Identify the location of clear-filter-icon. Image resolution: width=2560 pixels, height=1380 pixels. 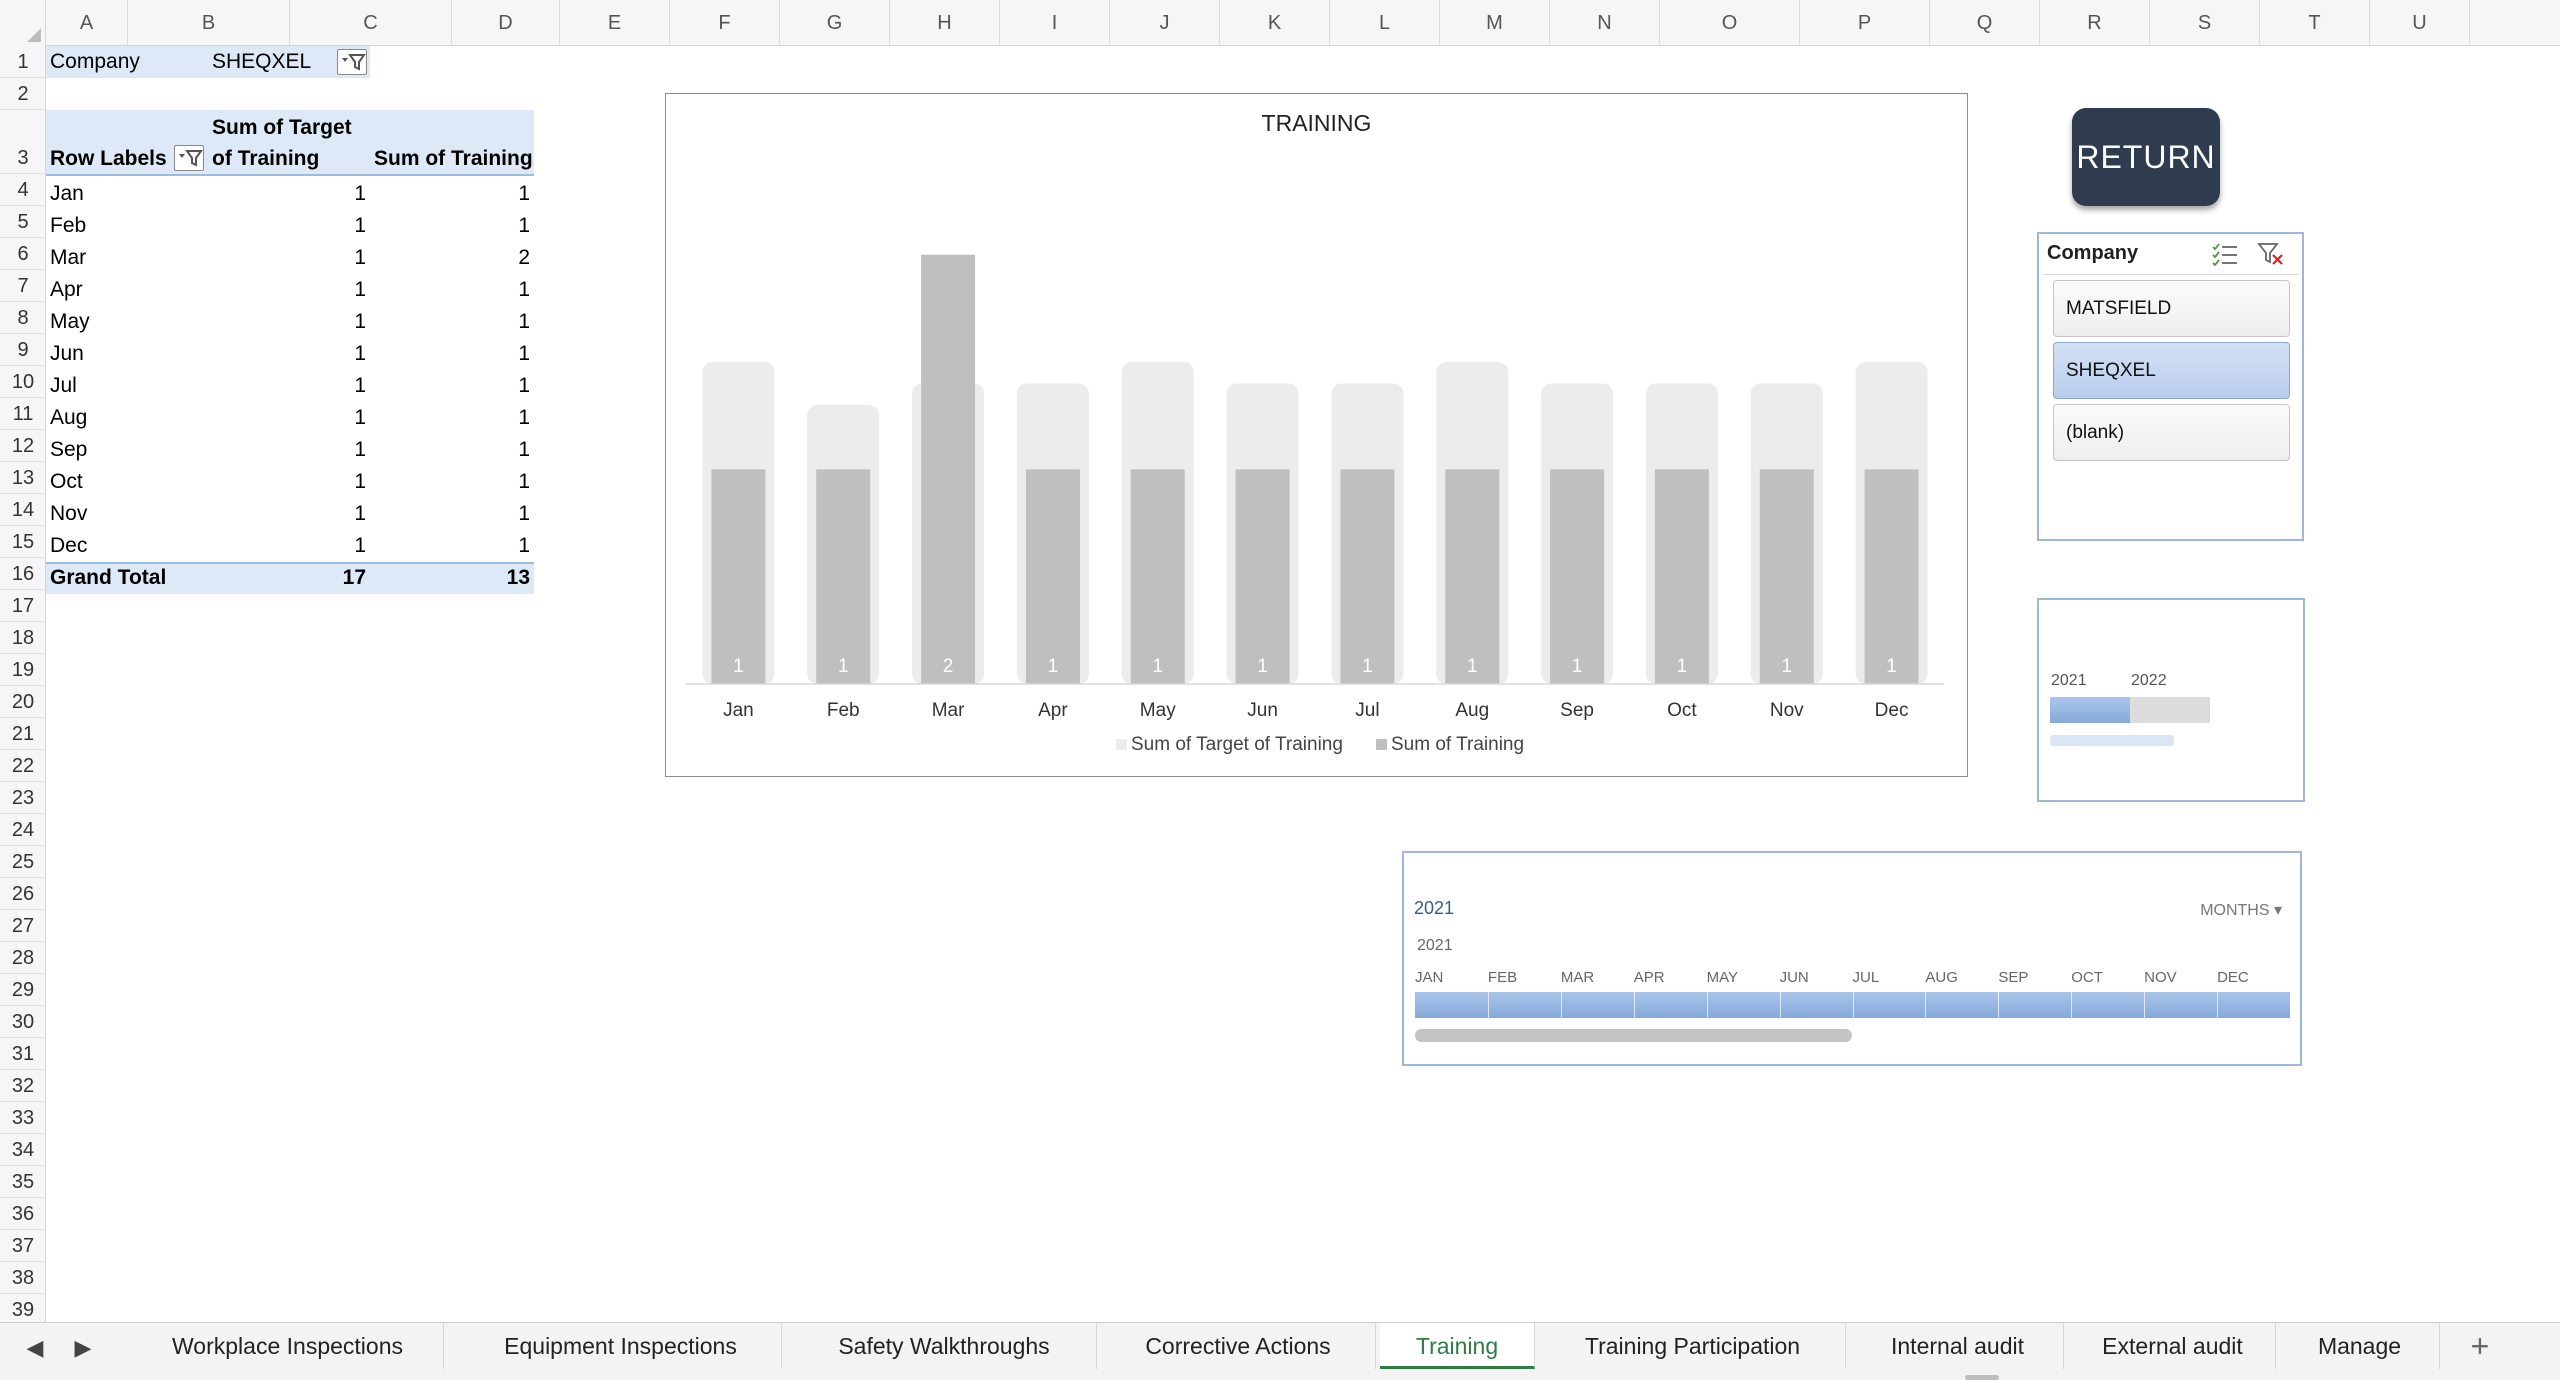
(2271, 254).